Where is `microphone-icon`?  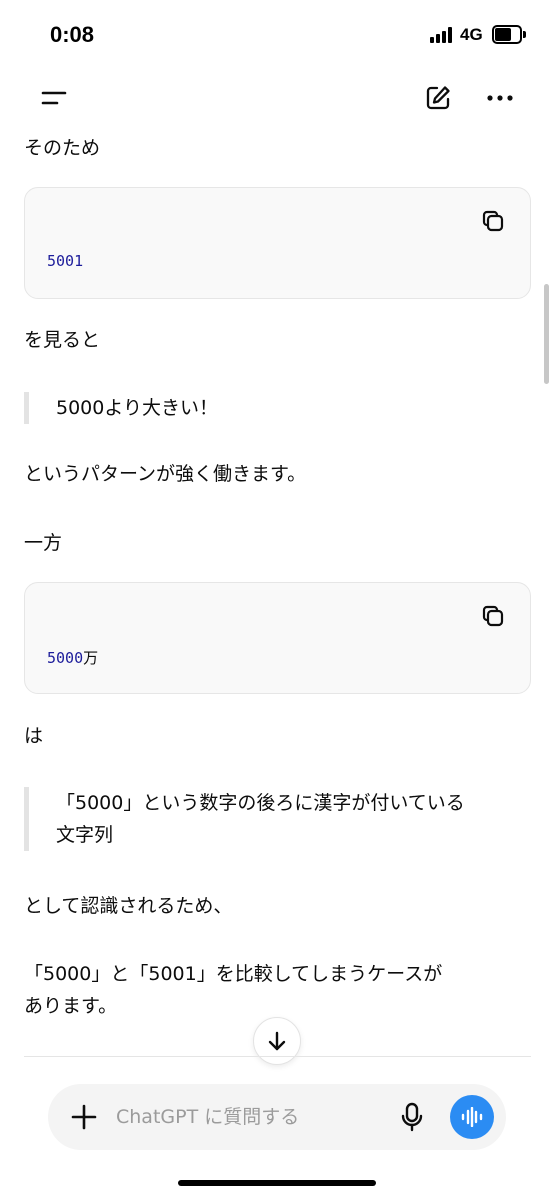 microphone-icon is located at coordinates (412, 1117).